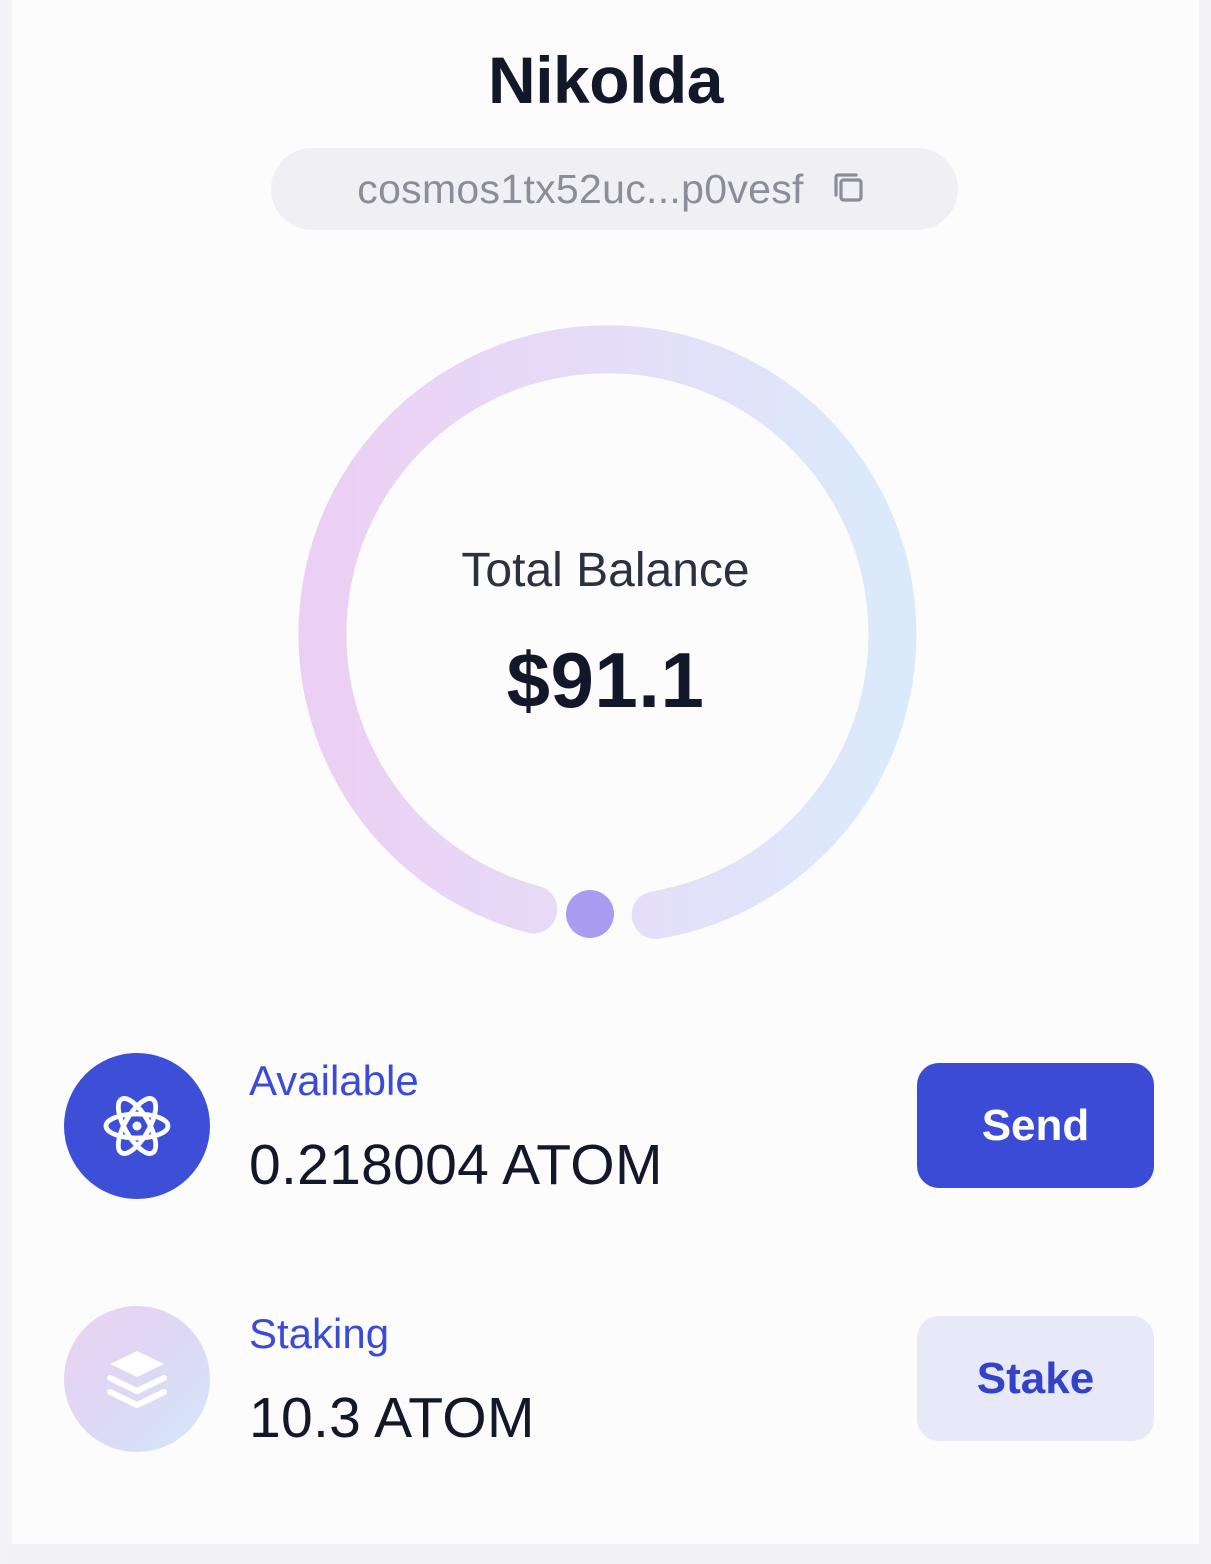 This screenshot has width=1211, height=1564. I want to click on send-button: Send, so click(1035, 1125).